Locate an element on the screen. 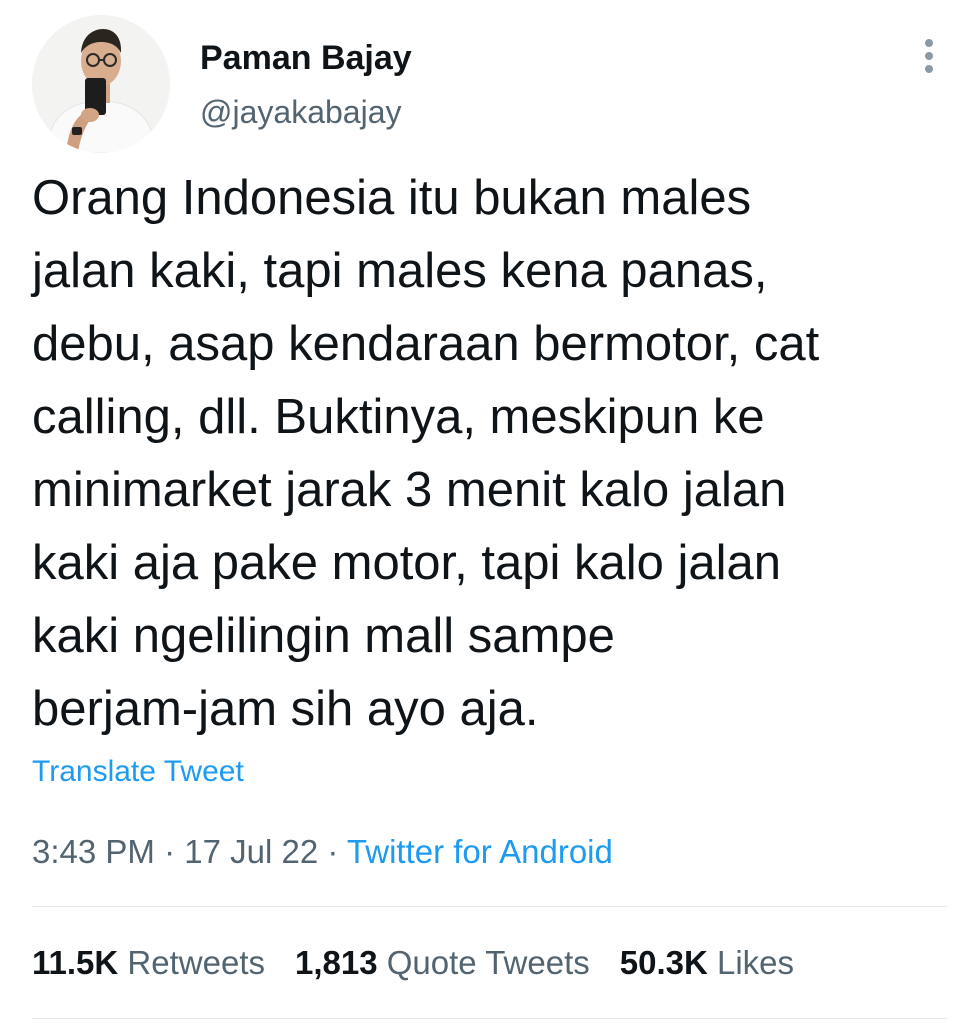  retweets-count: 11.5K is located at coordinates (75, 962).